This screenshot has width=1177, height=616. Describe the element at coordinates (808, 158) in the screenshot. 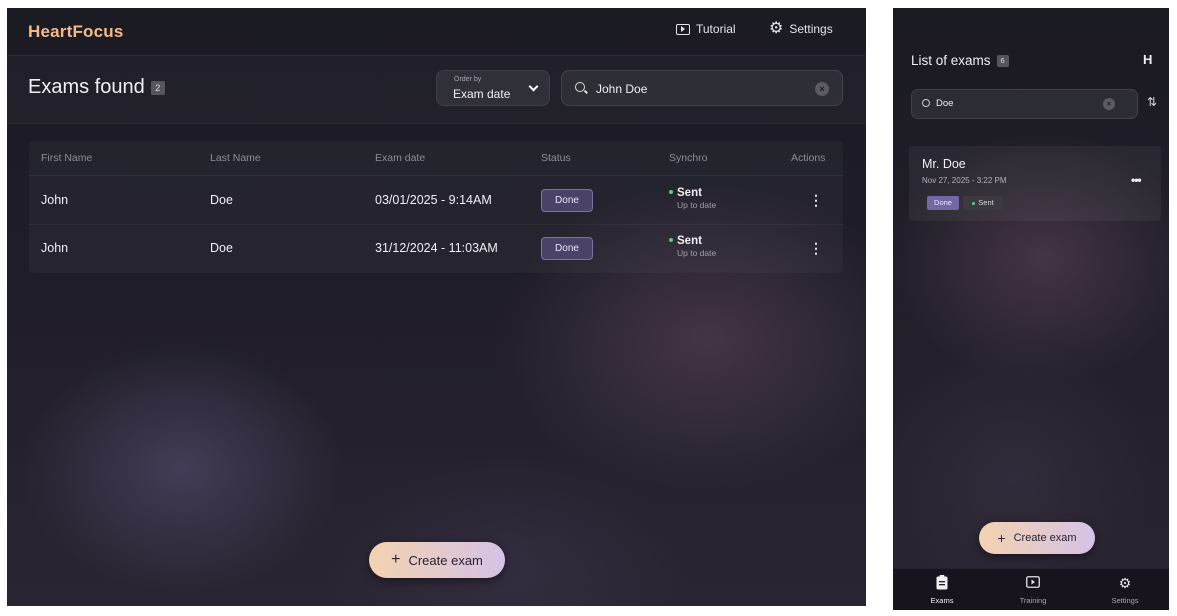

I see `column-actions: Actions` at that location.